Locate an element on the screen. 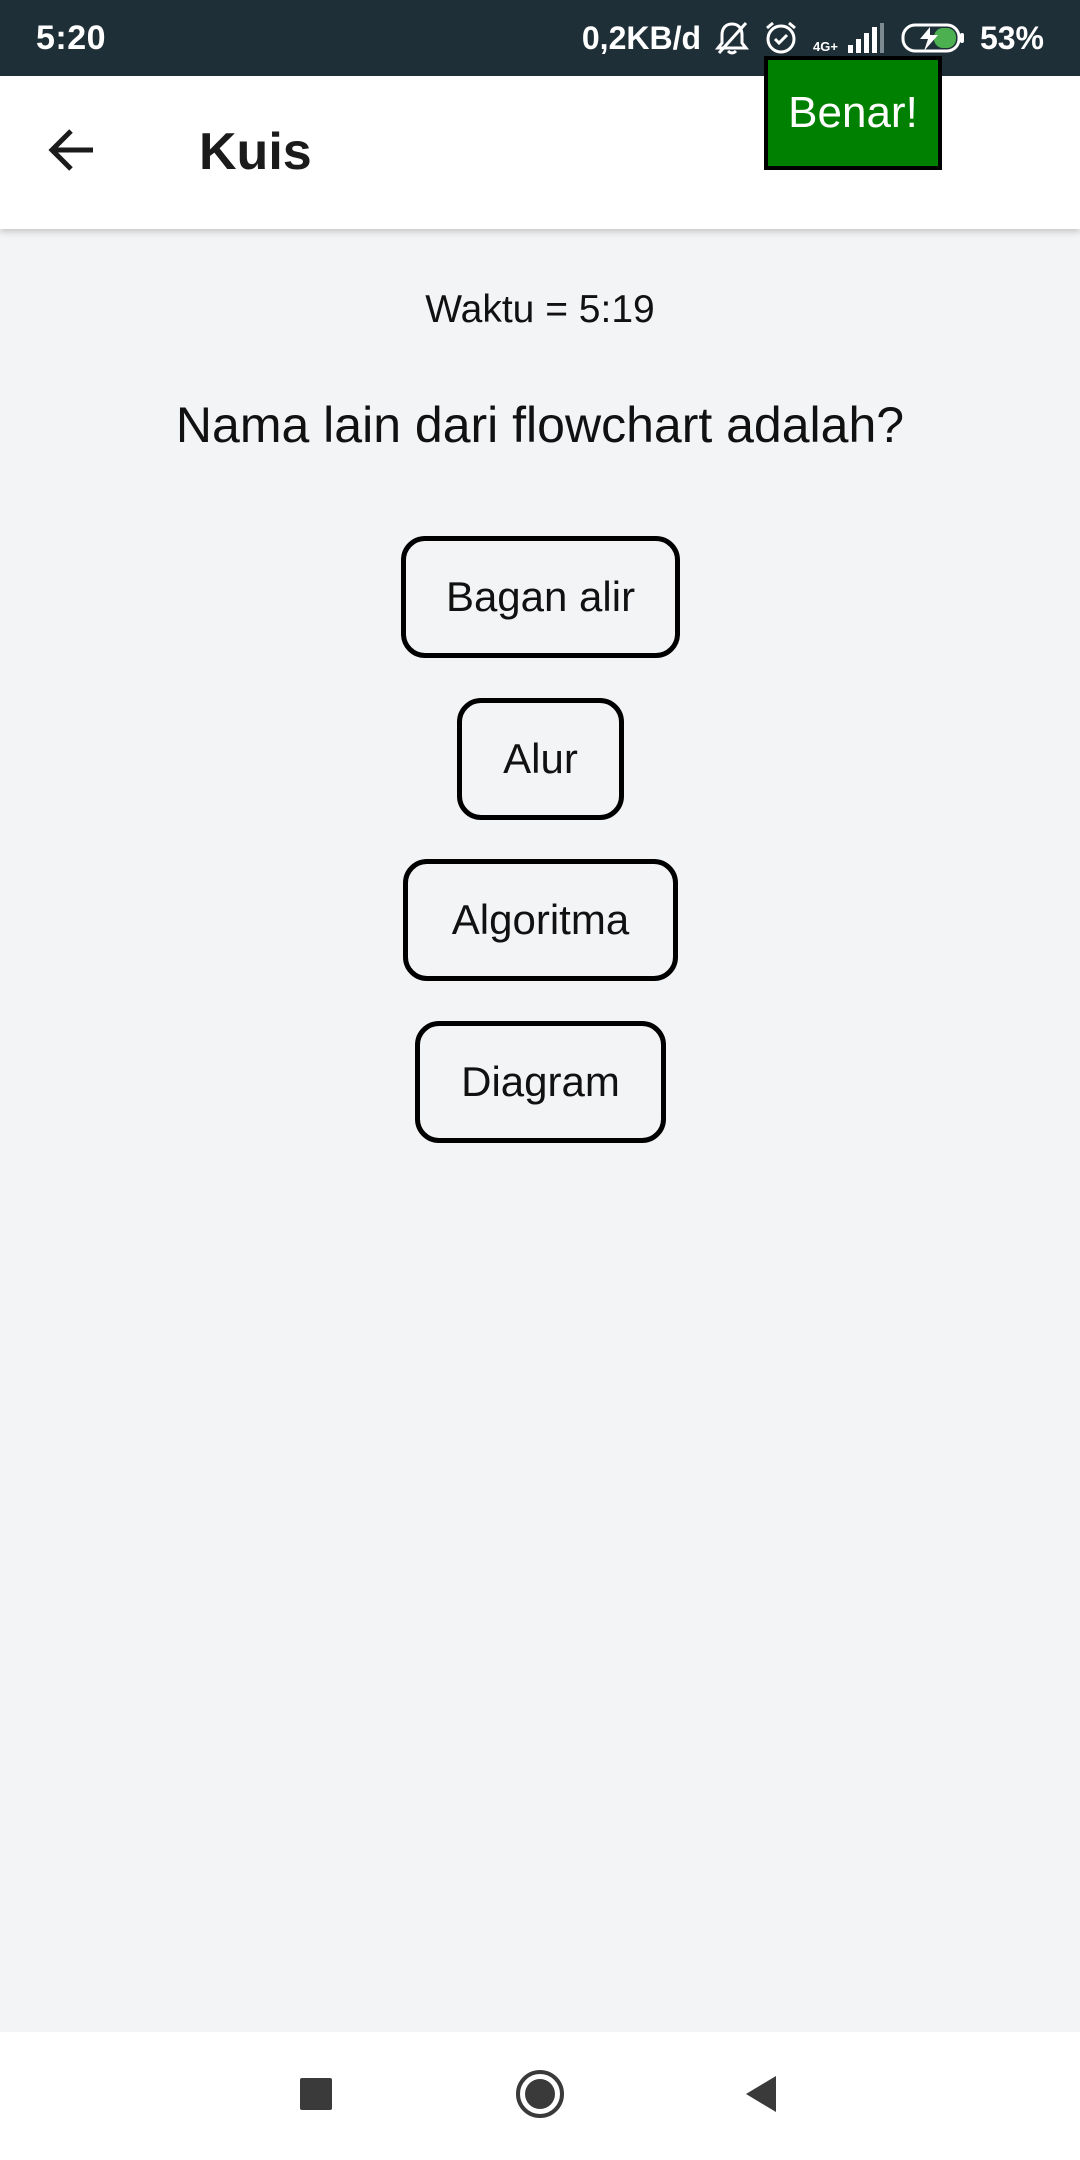 This screenshot has width=1080, height=2160. status-indicators: 0,2KB/d 4G+ 53% is located at coordinates (813, 38).